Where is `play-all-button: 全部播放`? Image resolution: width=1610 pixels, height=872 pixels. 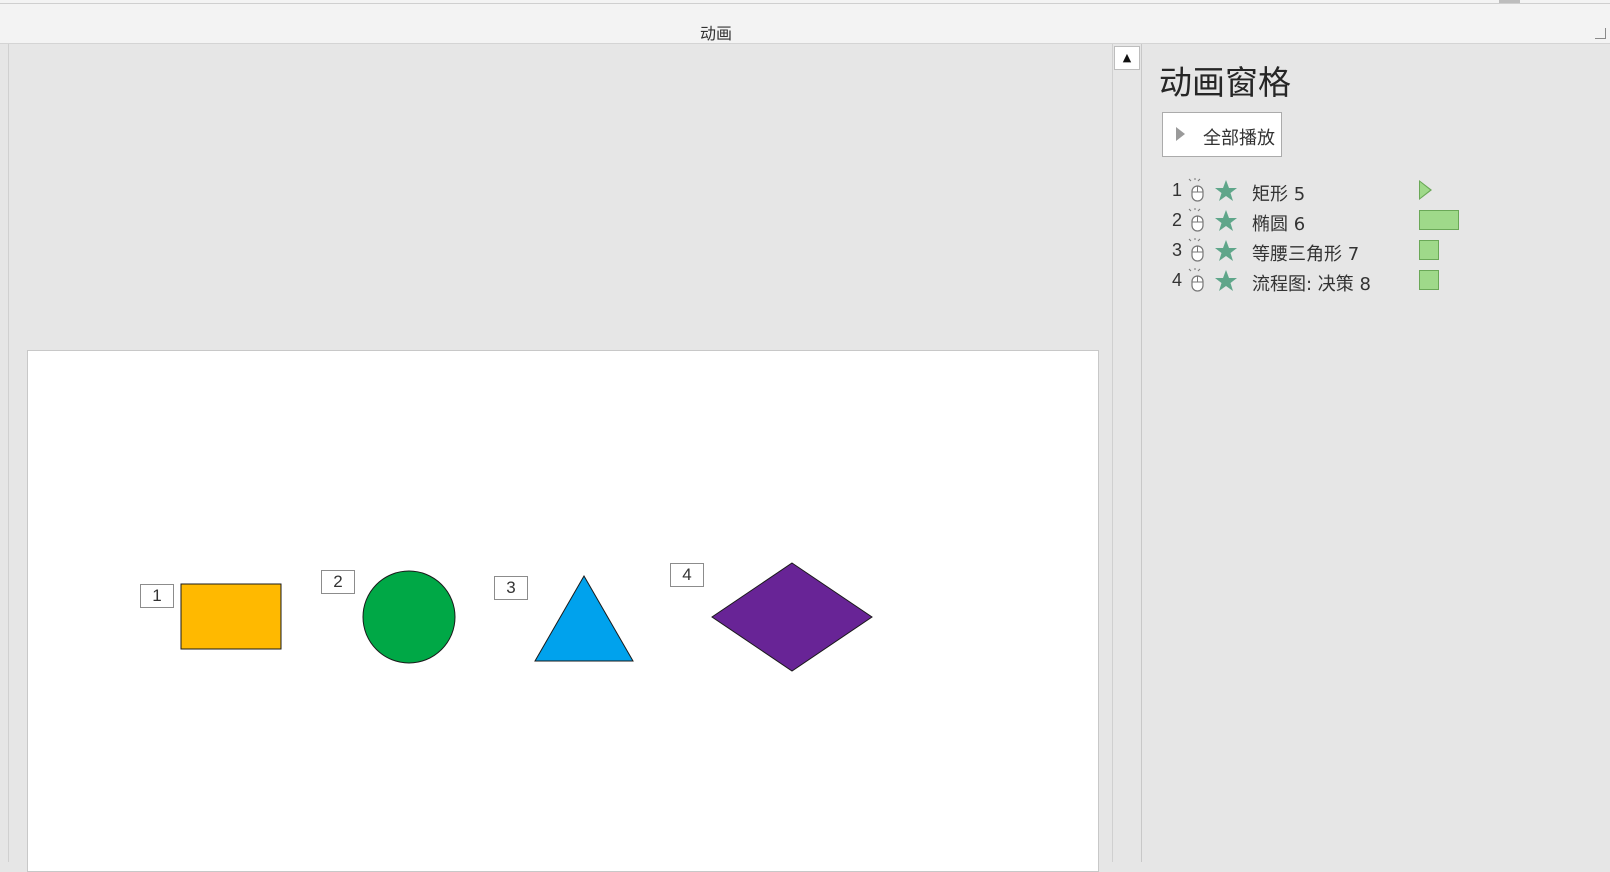
play-all-button: 全部播放 is located at coordinates (1222, 134).